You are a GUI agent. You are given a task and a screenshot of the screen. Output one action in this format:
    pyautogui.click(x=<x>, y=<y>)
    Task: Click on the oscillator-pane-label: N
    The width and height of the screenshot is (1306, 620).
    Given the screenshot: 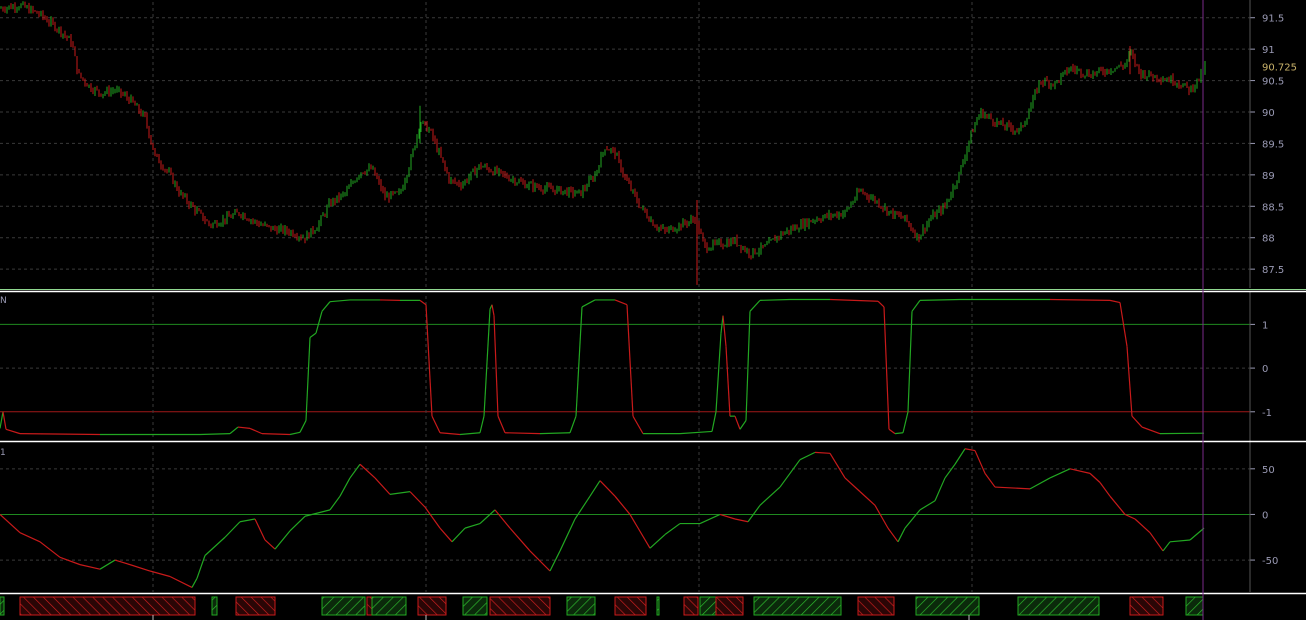 What is the action you would take?
    pyautogui.click(x=3, y=301)
    